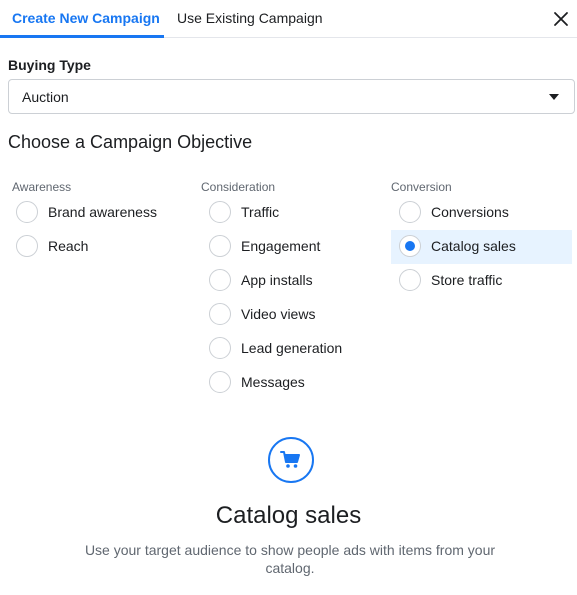 This screenshot has width=577, height=595. I want to click on objective-engagement: Engagement, so click(291, 247).